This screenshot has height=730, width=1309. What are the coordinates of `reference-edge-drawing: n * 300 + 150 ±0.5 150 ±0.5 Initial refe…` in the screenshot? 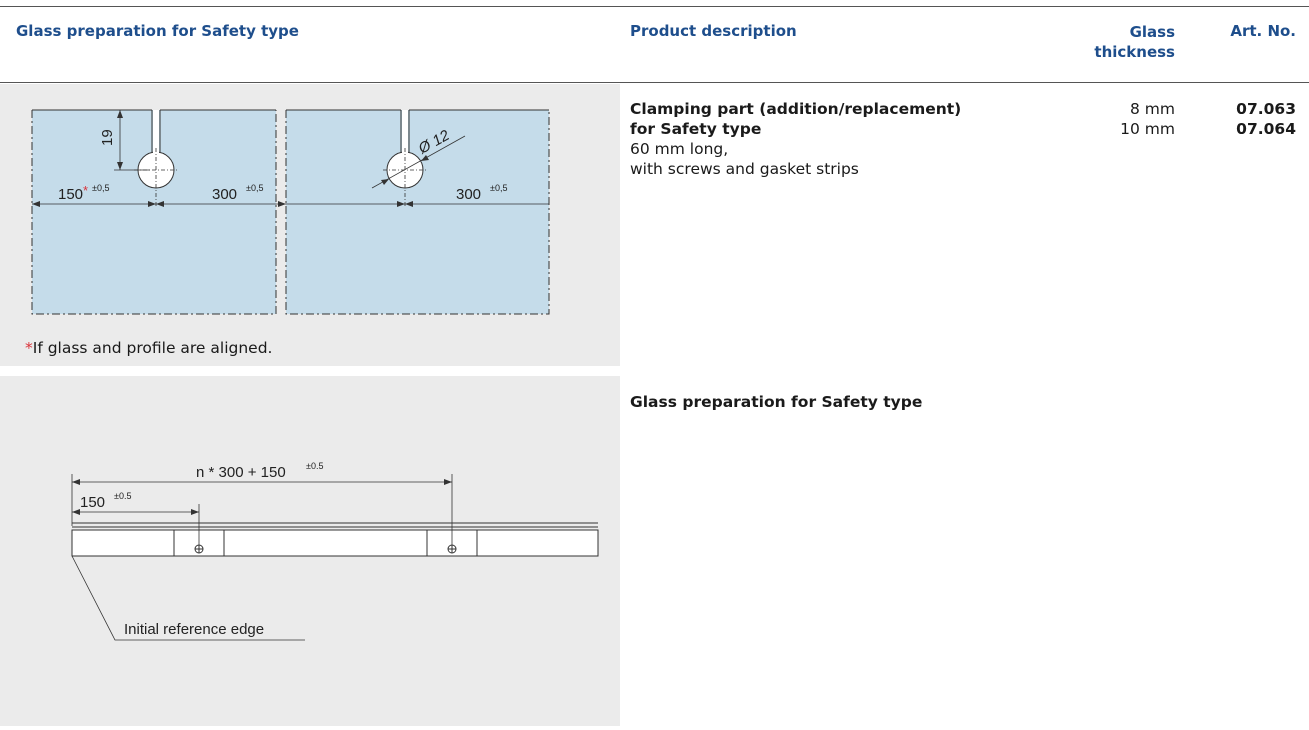 It's located at (335, 551).